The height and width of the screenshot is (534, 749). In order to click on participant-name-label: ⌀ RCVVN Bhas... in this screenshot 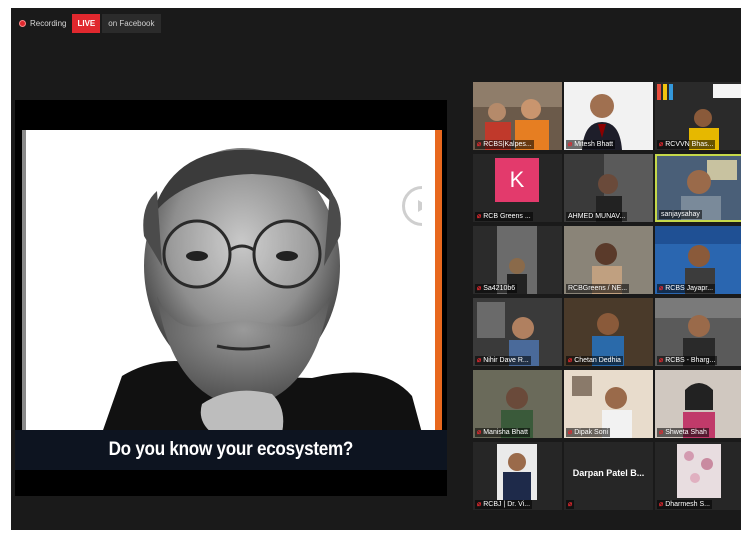, I will do `click(686, 144)`.